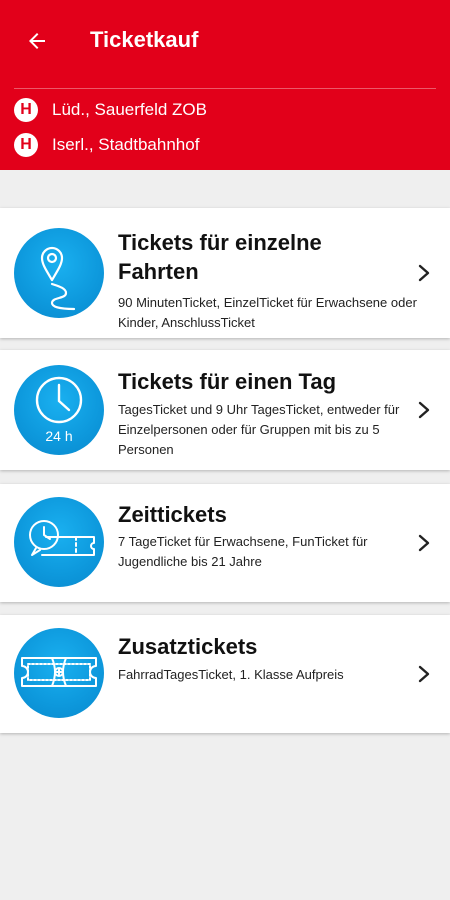 The width and height of the screenshot is (450, 900). Describe the element at coordinates (59, 410) in the screenshot. I see `clock-24h-icon: 24 h` at that location.